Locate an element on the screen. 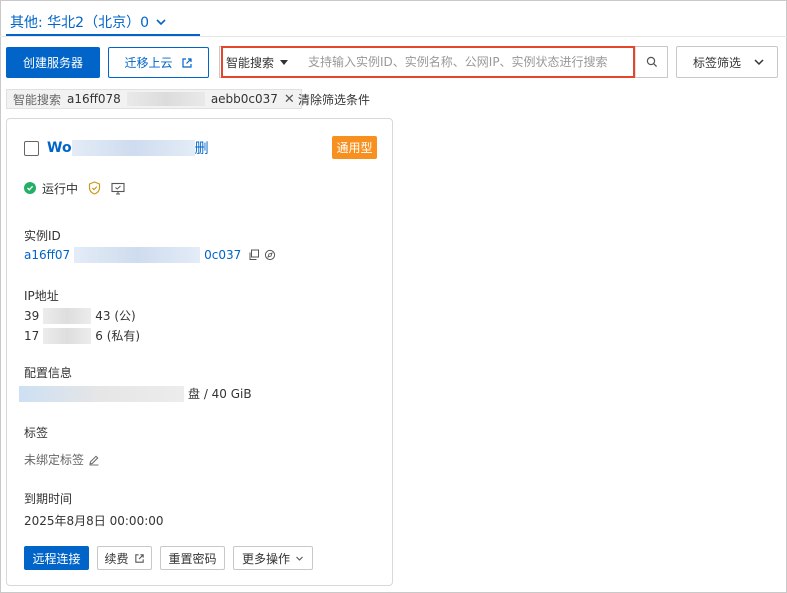 The height and width of the screenshot is (593, 787). remote-connect-button: 远程连接 is located at coordinates (56, 558).